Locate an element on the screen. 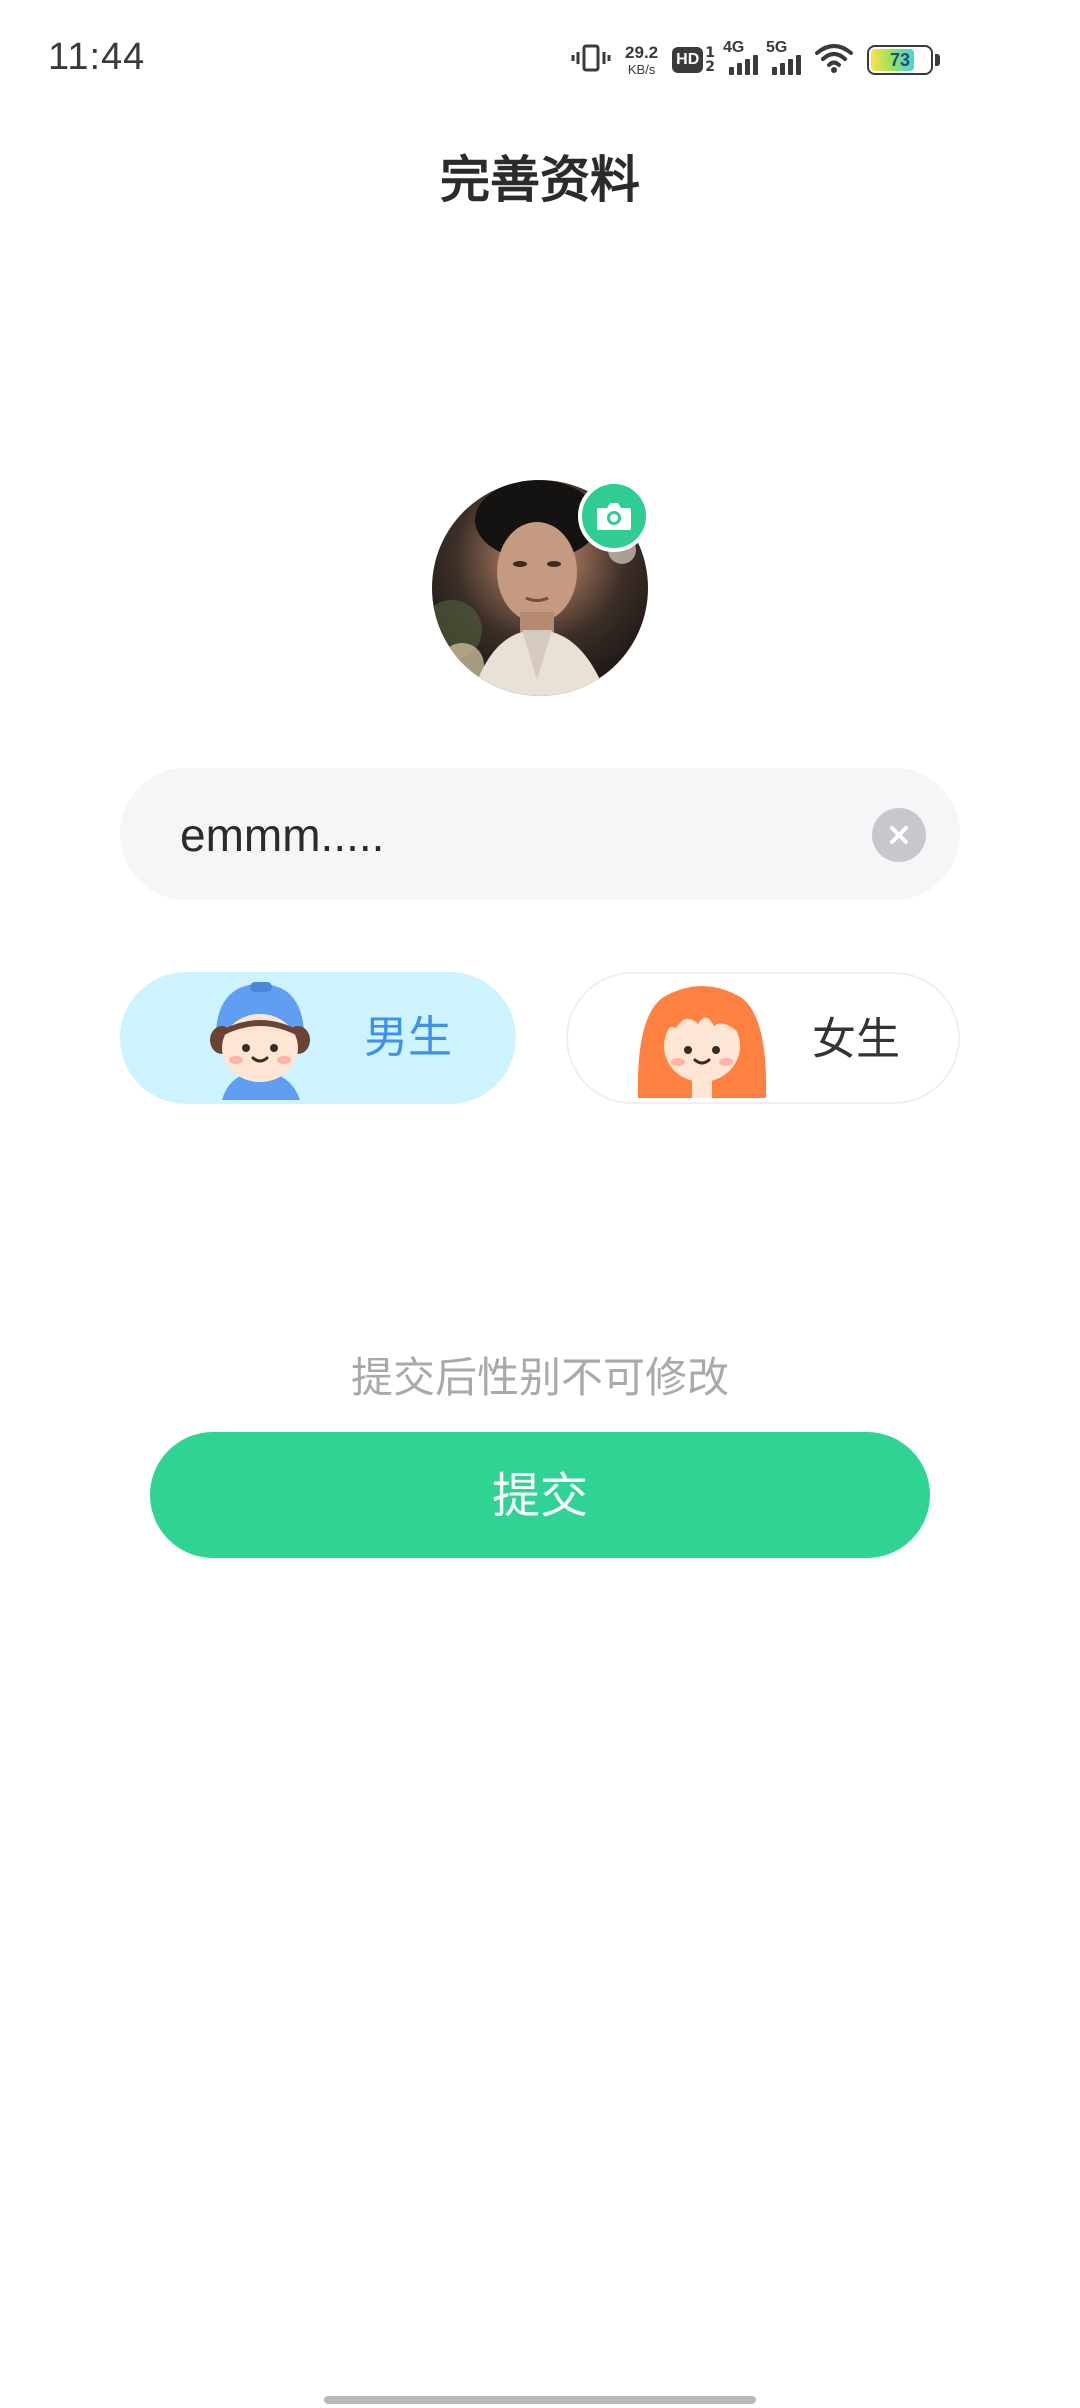 The width and height of the screenshot is (1080, 2408). hd-sub: 1 2 is located at coordinates (710, 60).